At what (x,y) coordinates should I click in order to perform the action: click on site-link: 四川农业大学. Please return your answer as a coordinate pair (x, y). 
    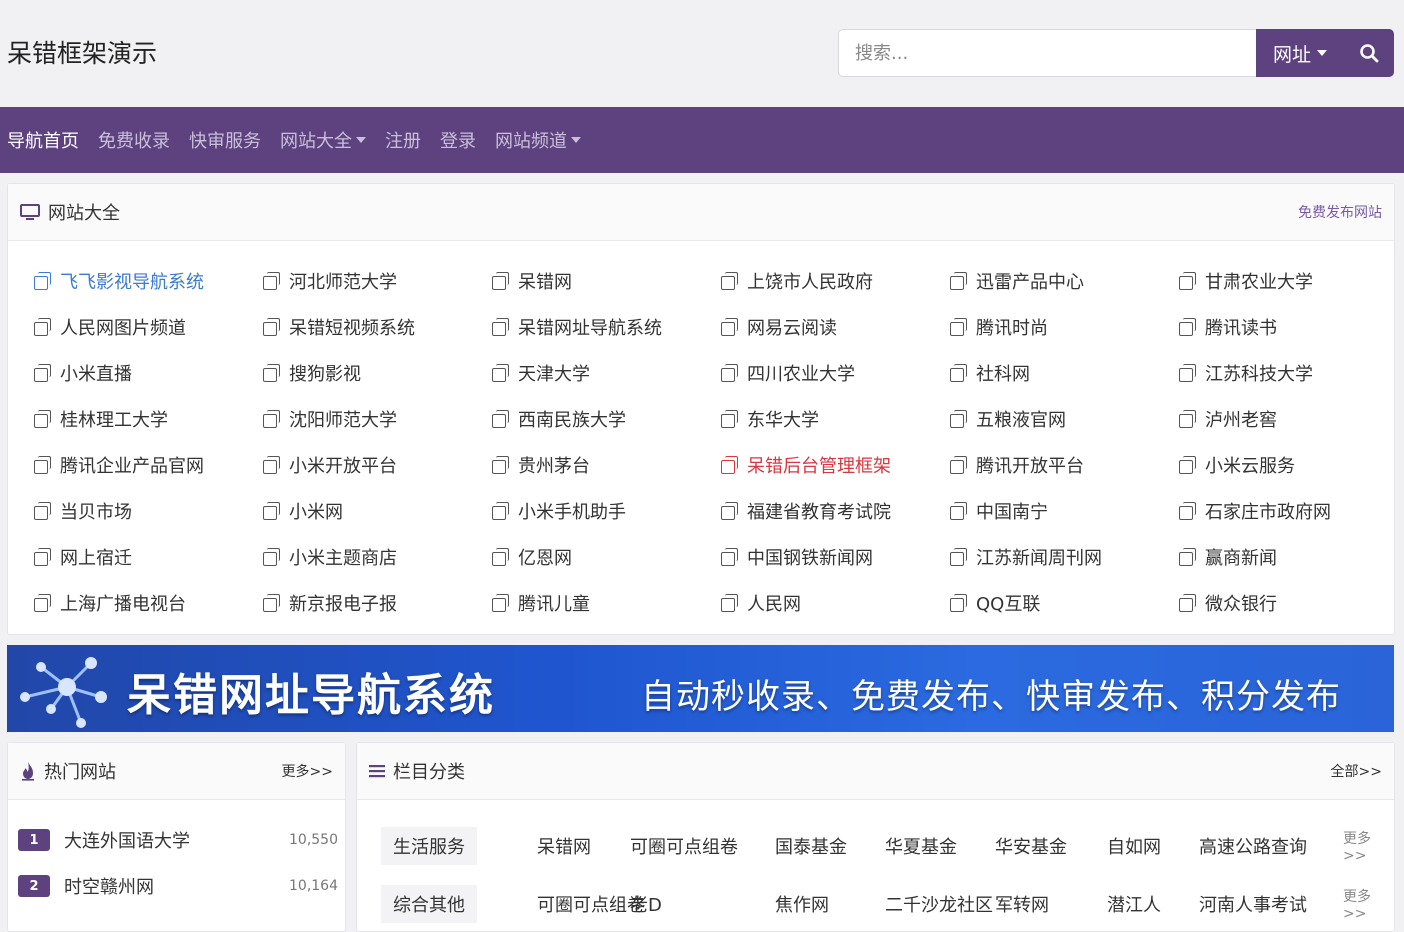
    Looking at the image, I should click on (788, 373).